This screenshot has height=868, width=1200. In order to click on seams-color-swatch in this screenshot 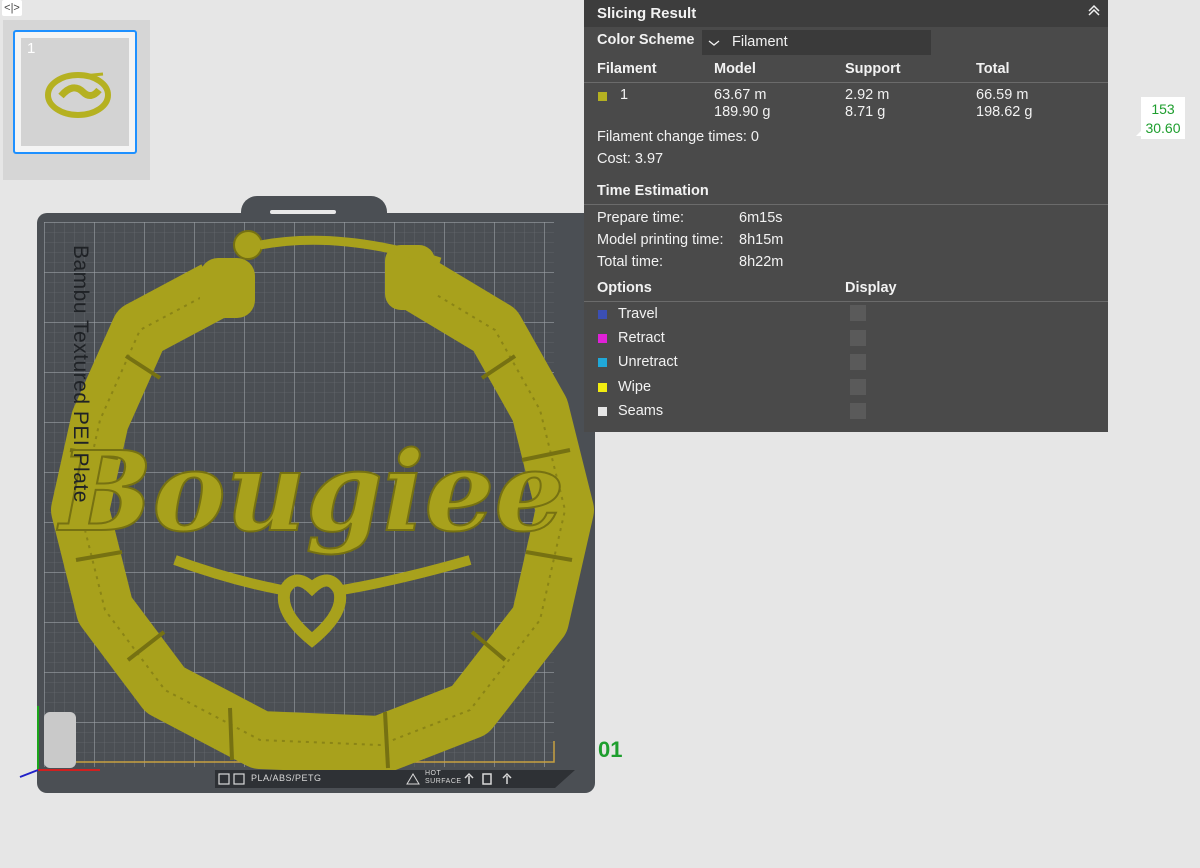, I will do `click(602, 411)`.